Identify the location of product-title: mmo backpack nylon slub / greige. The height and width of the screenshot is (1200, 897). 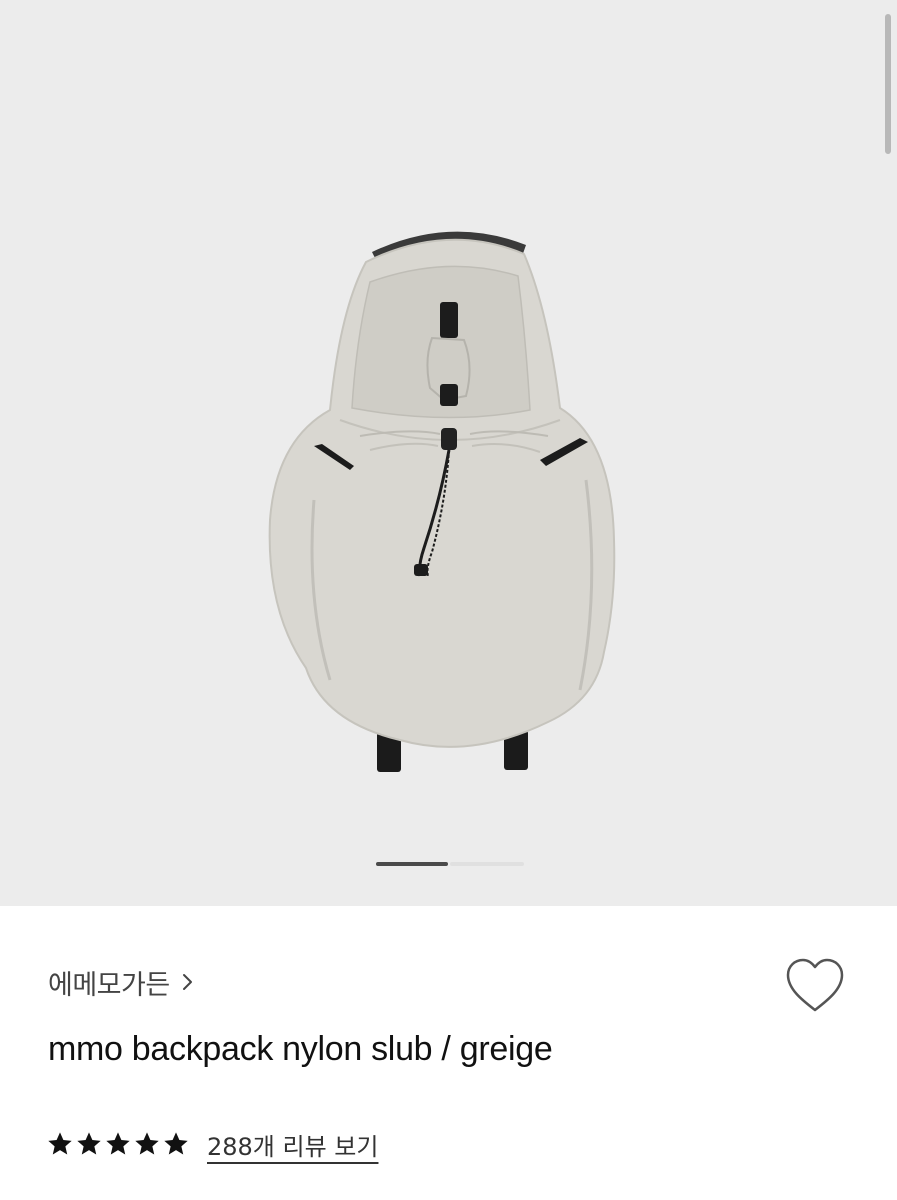
(300, 1049).